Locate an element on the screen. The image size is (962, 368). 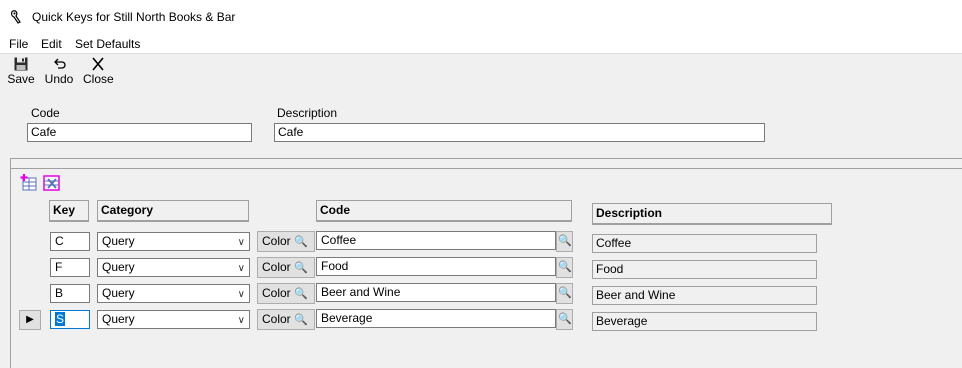
code-cell: Food is located at coordinates (436, 266).